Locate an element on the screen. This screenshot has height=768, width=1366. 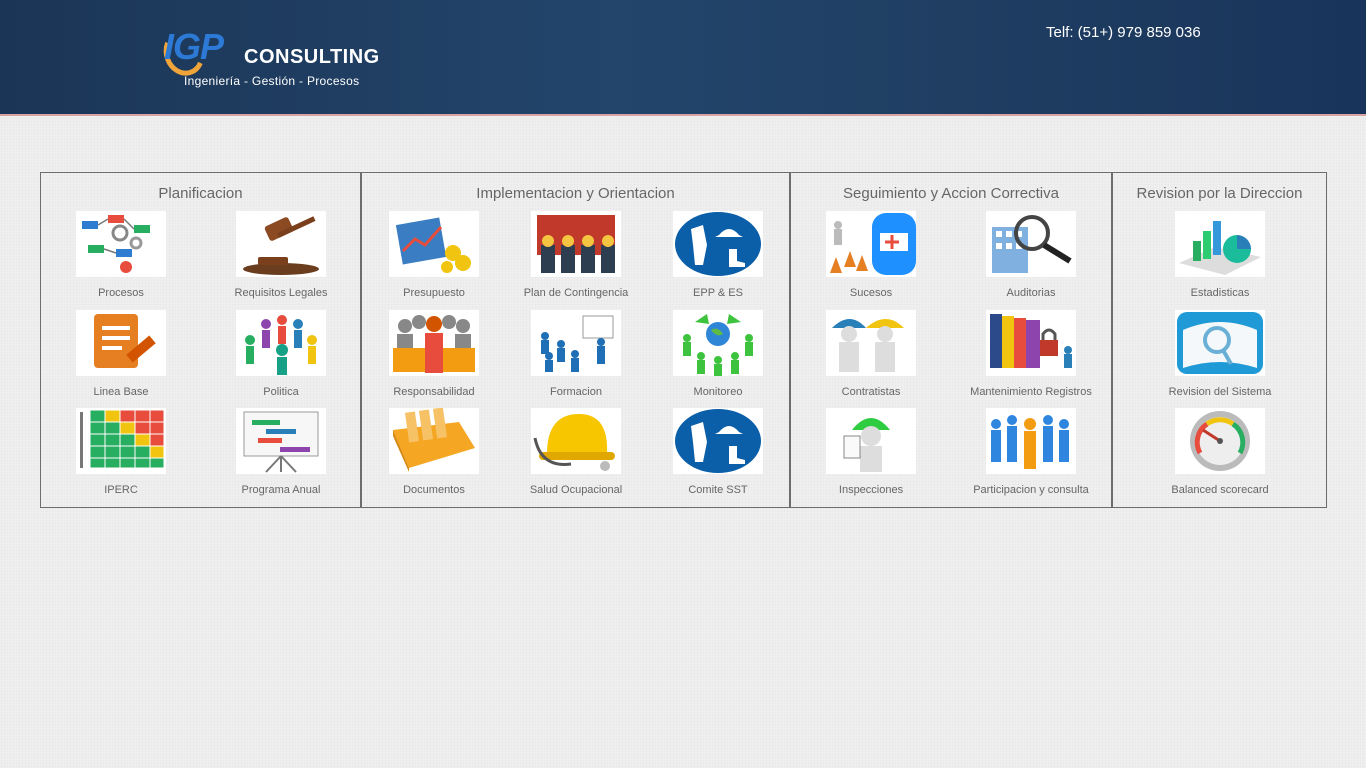
phone-number: Telf: (51+) 979 859 036 is located at coordinates (1123, 32).